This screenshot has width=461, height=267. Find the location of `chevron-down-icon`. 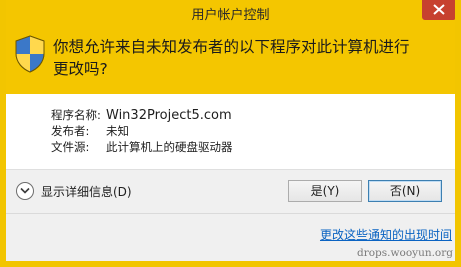

chevron-down-icon is located at coordinates (25, 190).